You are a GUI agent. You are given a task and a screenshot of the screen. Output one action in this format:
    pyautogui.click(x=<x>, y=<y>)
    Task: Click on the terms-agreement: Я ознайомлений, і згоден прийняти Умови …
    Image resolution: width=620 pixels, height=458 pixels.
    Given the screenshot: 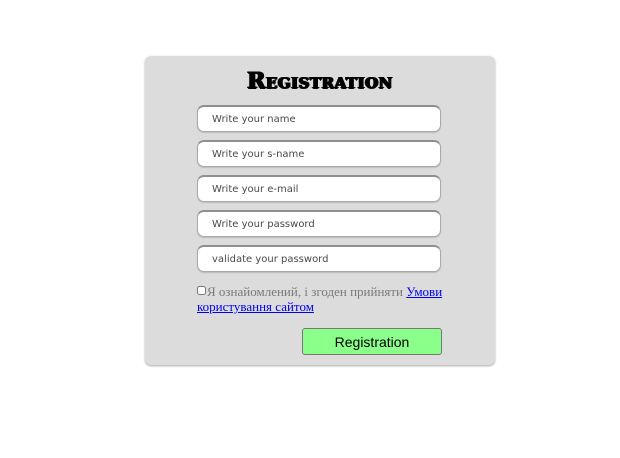 What is the action you would take?
    pyautogui.click(x=327, y=299)
    